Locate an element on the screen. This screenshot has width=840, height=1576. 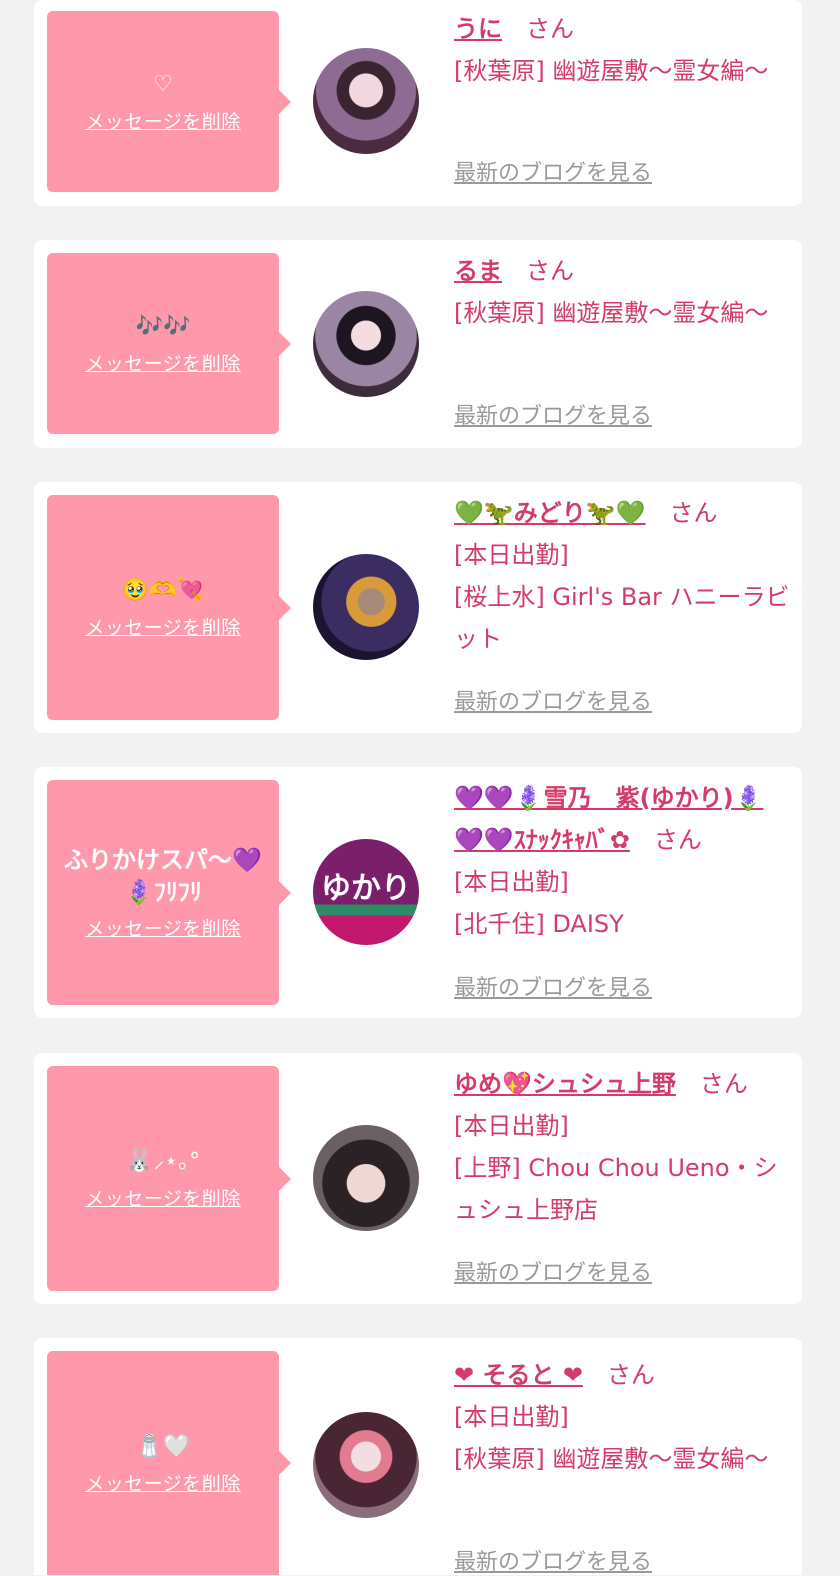
avatar: ゆかり is located at coordinates (366, 892).